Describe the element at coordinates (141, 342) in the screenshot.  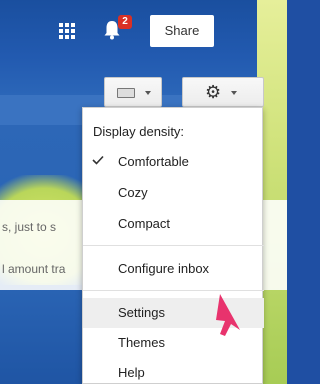
I see `menu-item-label: Themes` at that location.